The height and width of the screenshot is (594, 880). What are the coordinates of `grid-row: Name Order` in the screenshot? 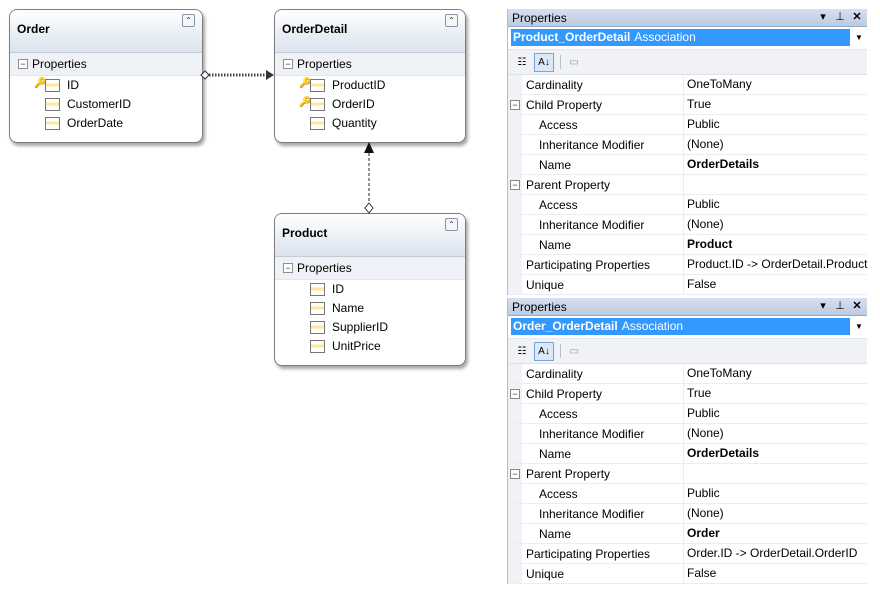 It's located at (687, 534).